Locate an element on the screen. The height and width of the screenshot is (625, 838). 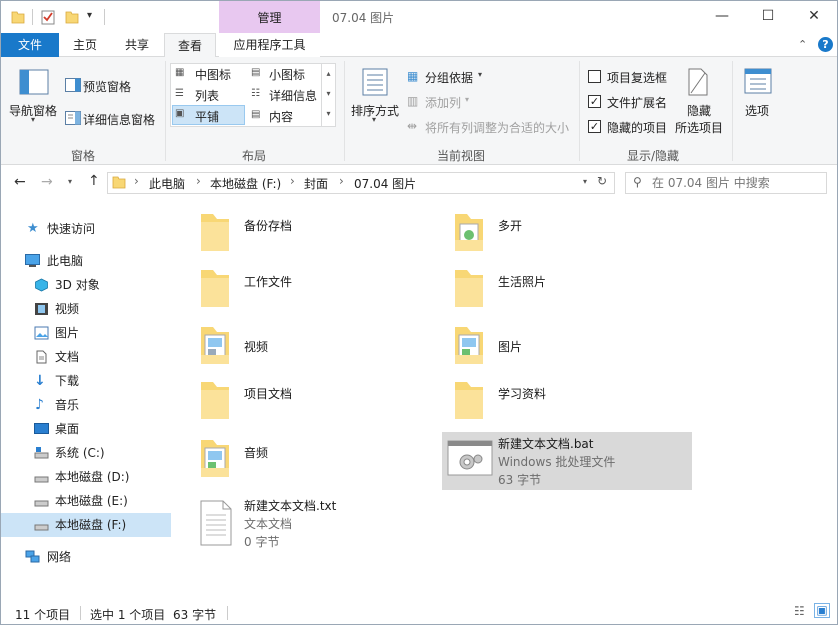
nav-item-drive-e: 本地磁盘 (E:) is located at coordinates (86, 501).